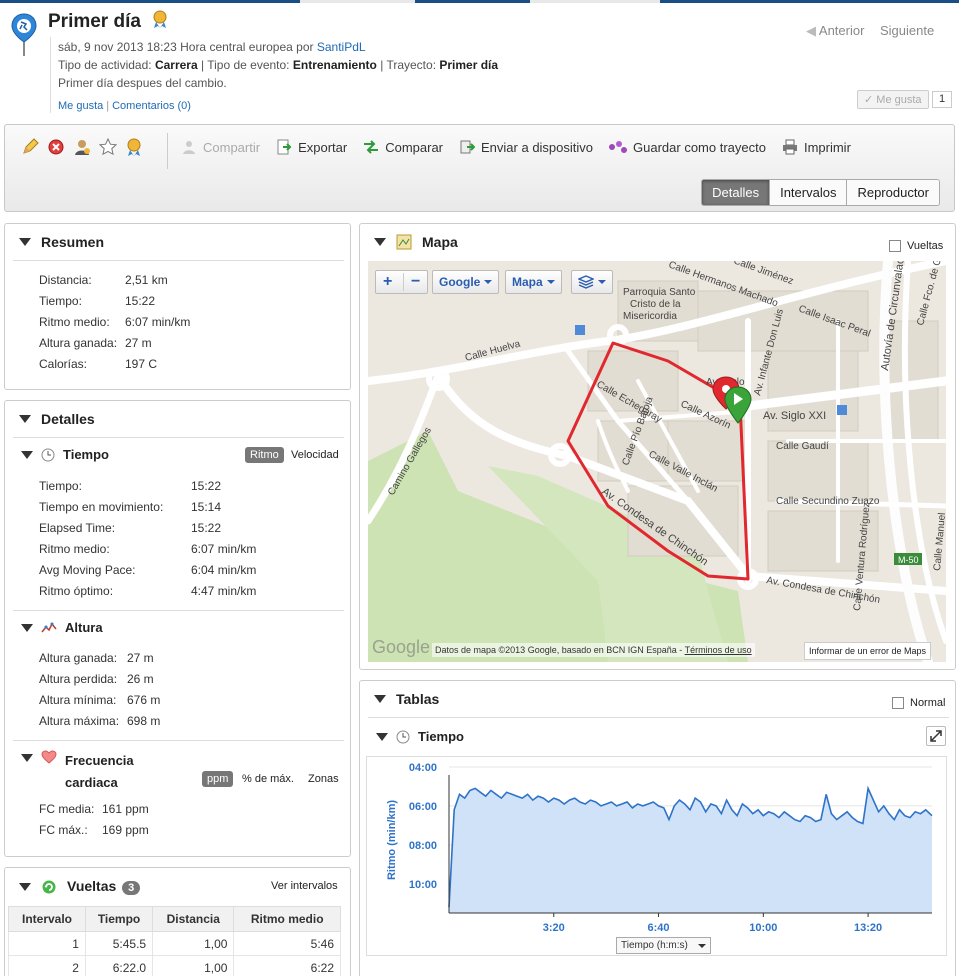 This screenshot has height=976, width=959. Describe the element at coordinates (533, 282) in the screenshot. I see `map-type-select: Mapa` at that location.